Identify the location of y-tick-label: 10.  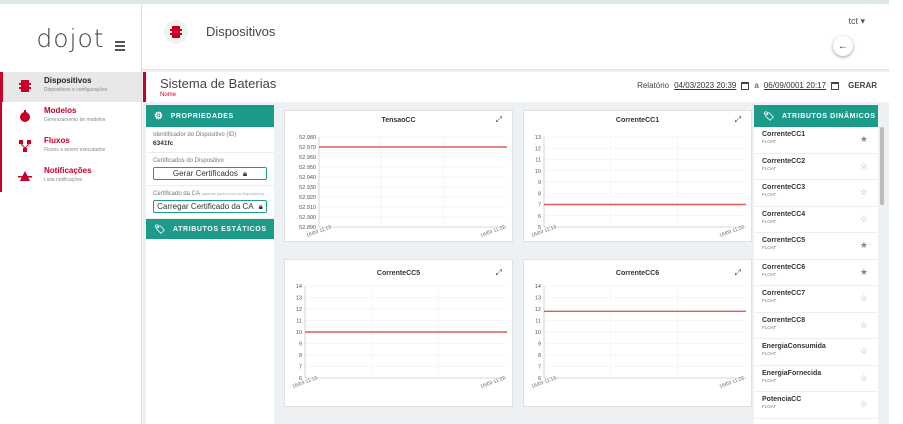
(538, 172).